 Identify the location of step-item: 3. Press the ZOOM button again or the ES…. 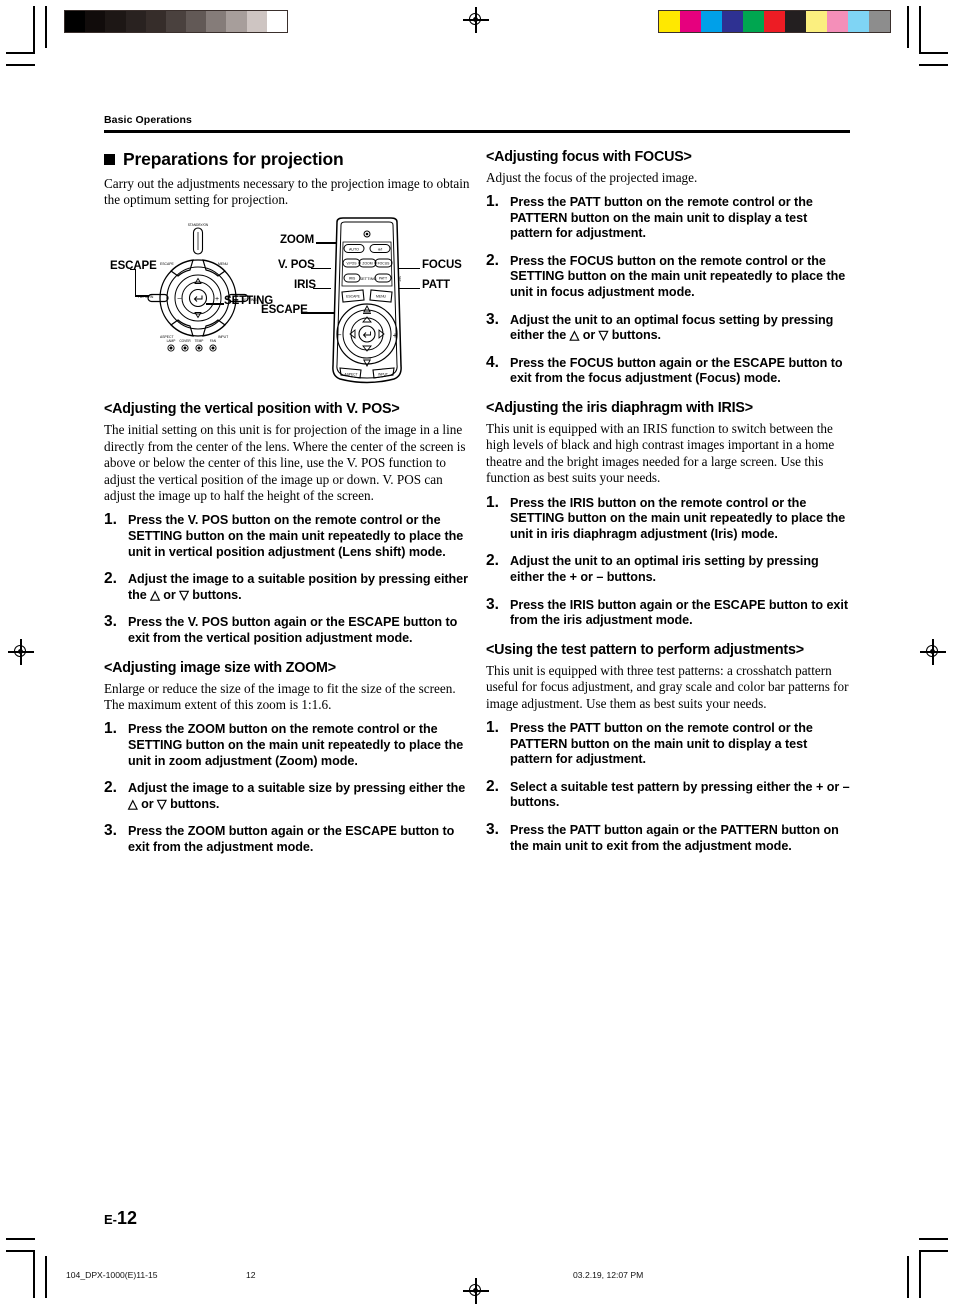
(287, 838).